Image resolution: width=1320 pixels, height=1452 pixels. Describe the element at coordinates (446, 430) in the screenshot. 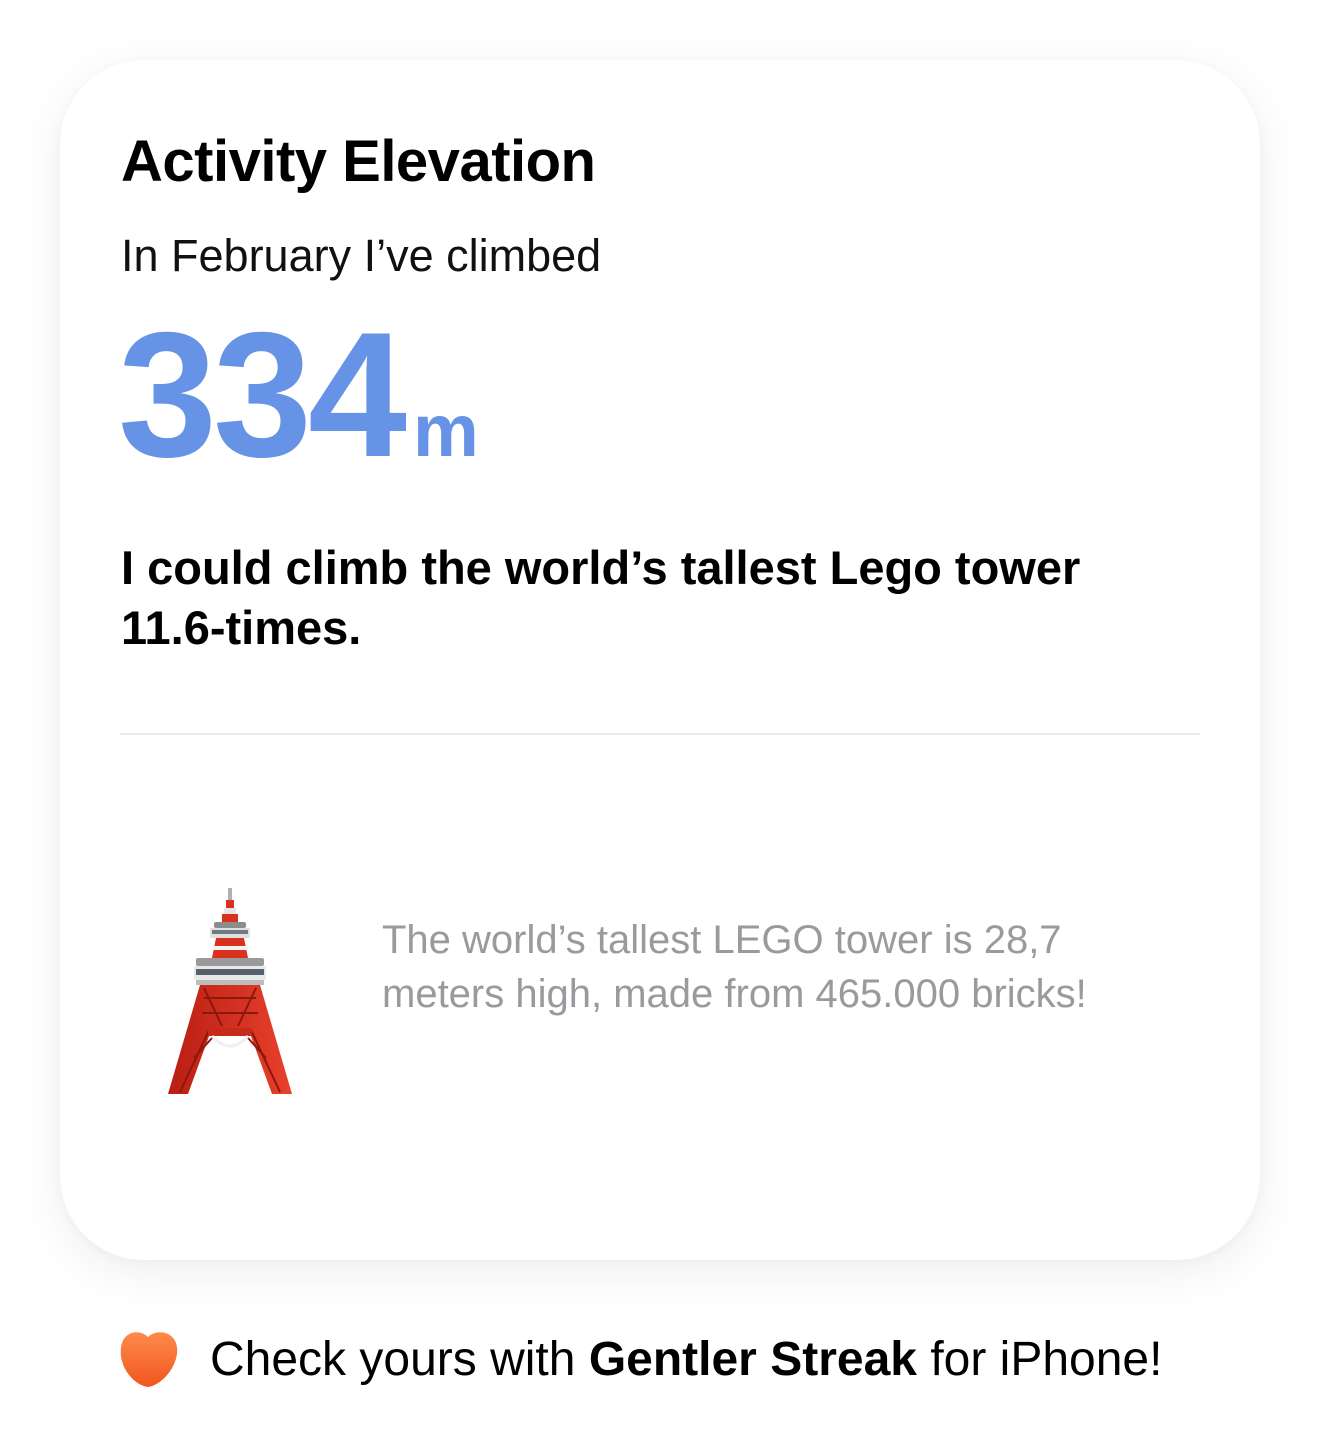

I see `elevation-unit: m` at that location.